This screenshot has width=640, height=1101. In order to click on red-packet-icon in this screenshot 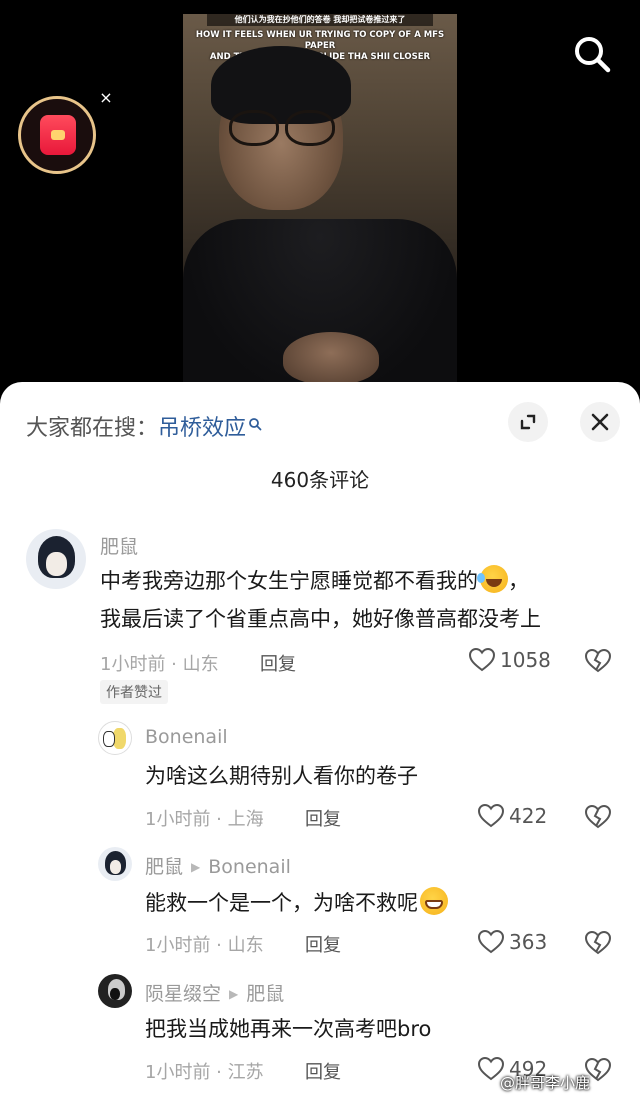, I will do `click(58, 135)`.